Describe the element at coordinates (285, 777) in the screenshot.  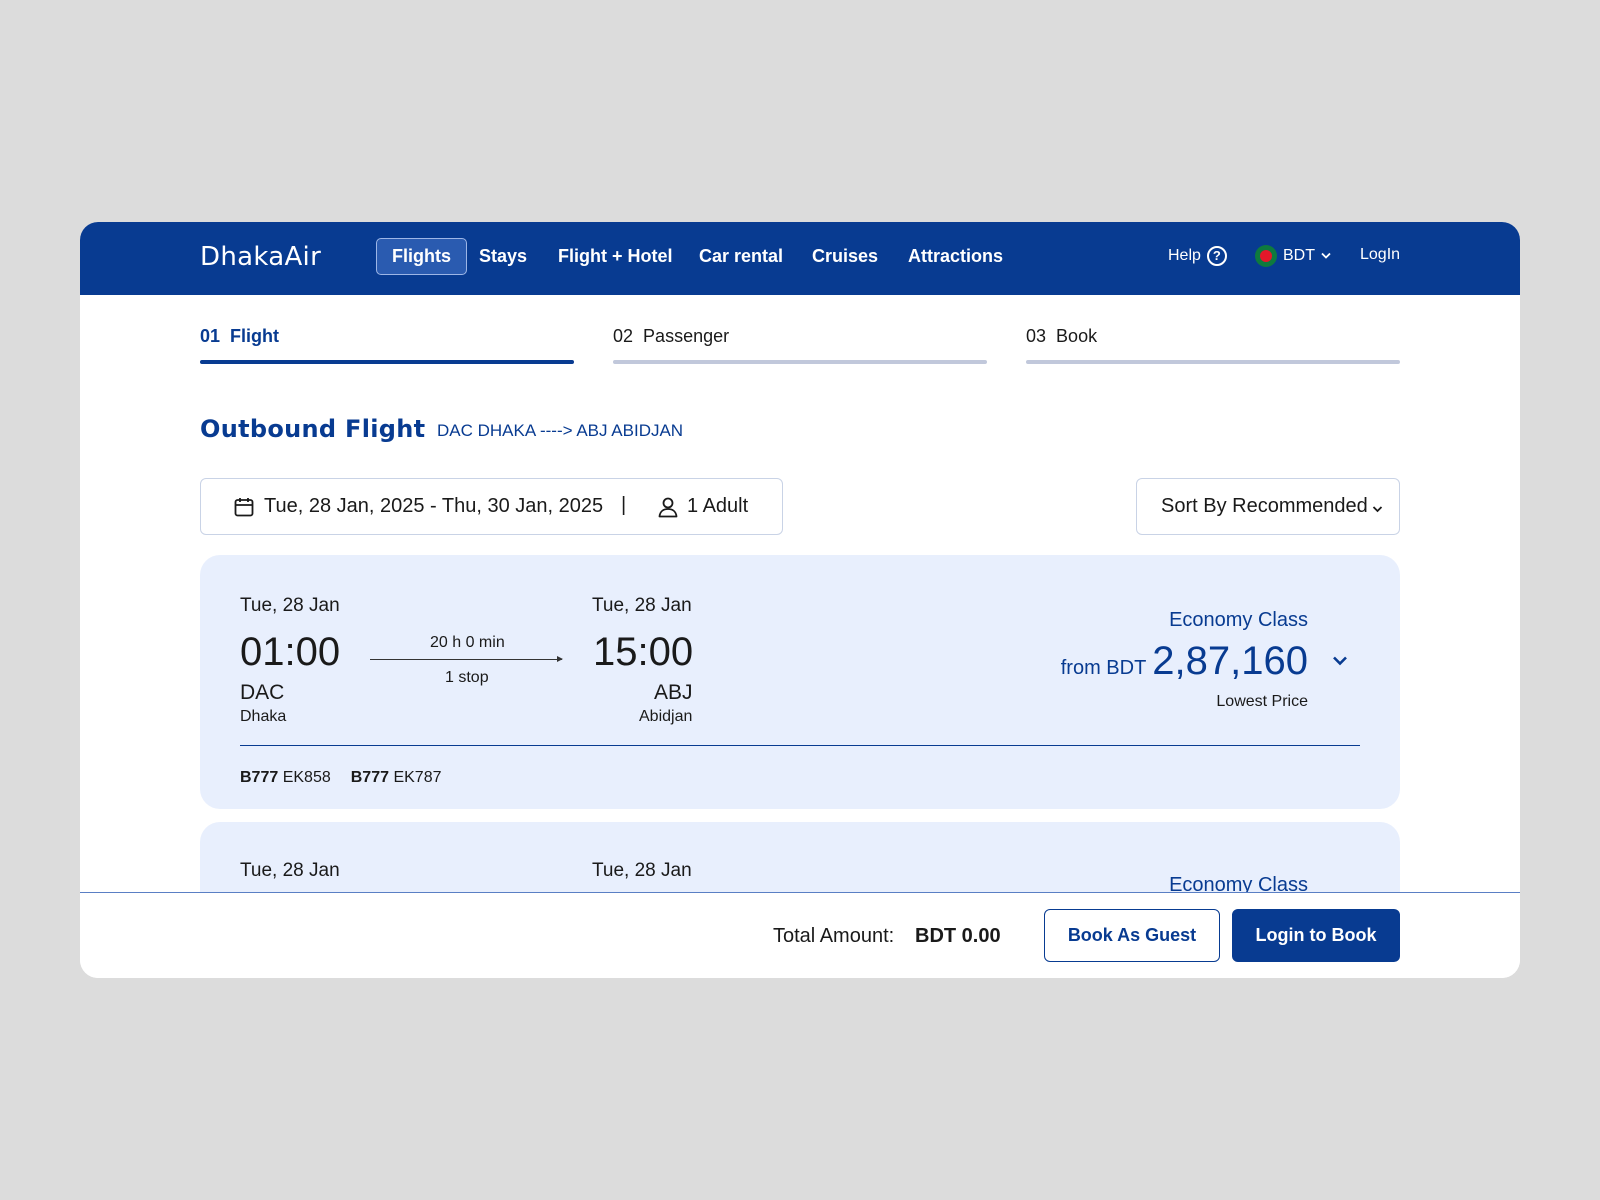
I see `flight-leg: B777 EK858` at that location.